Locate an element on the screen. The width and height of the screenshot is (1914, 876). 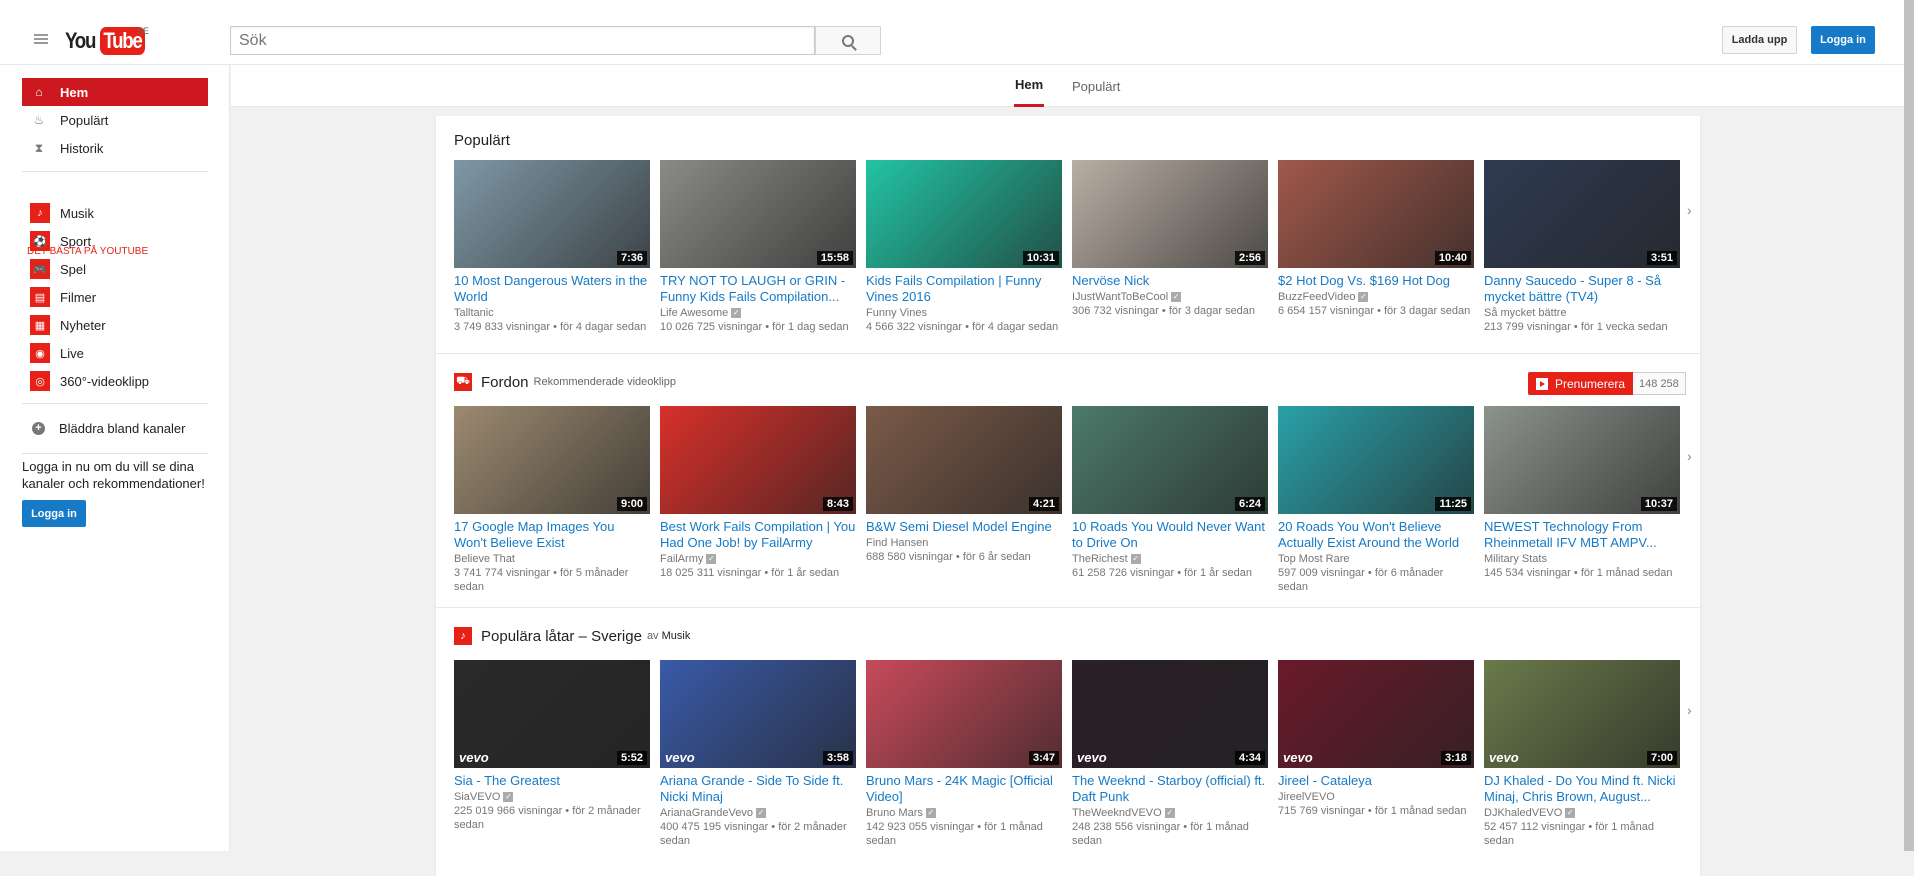
shelf-title-text: Populära låtar – Sverige is located at coordinates (561, 636).